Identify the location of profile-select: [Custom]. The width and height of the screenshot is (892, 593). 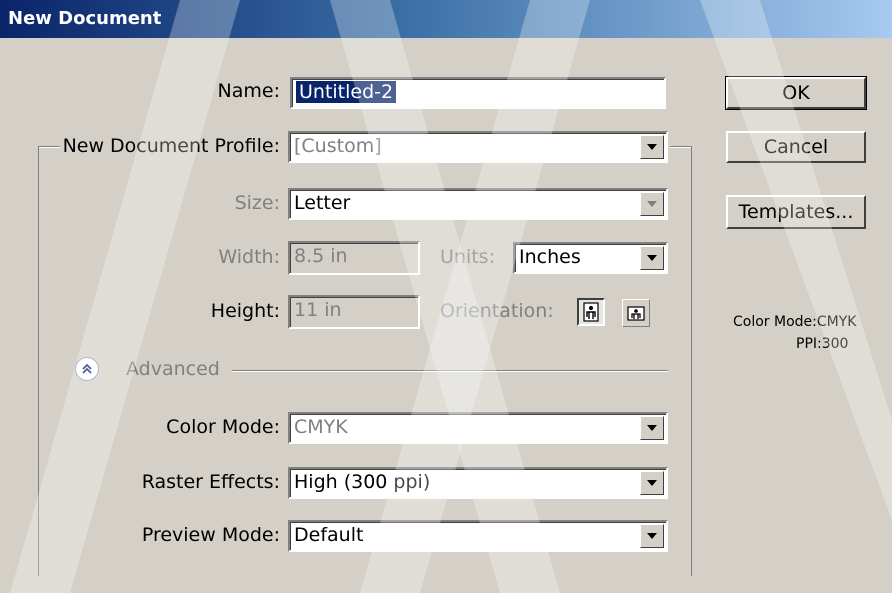
(478, 147).